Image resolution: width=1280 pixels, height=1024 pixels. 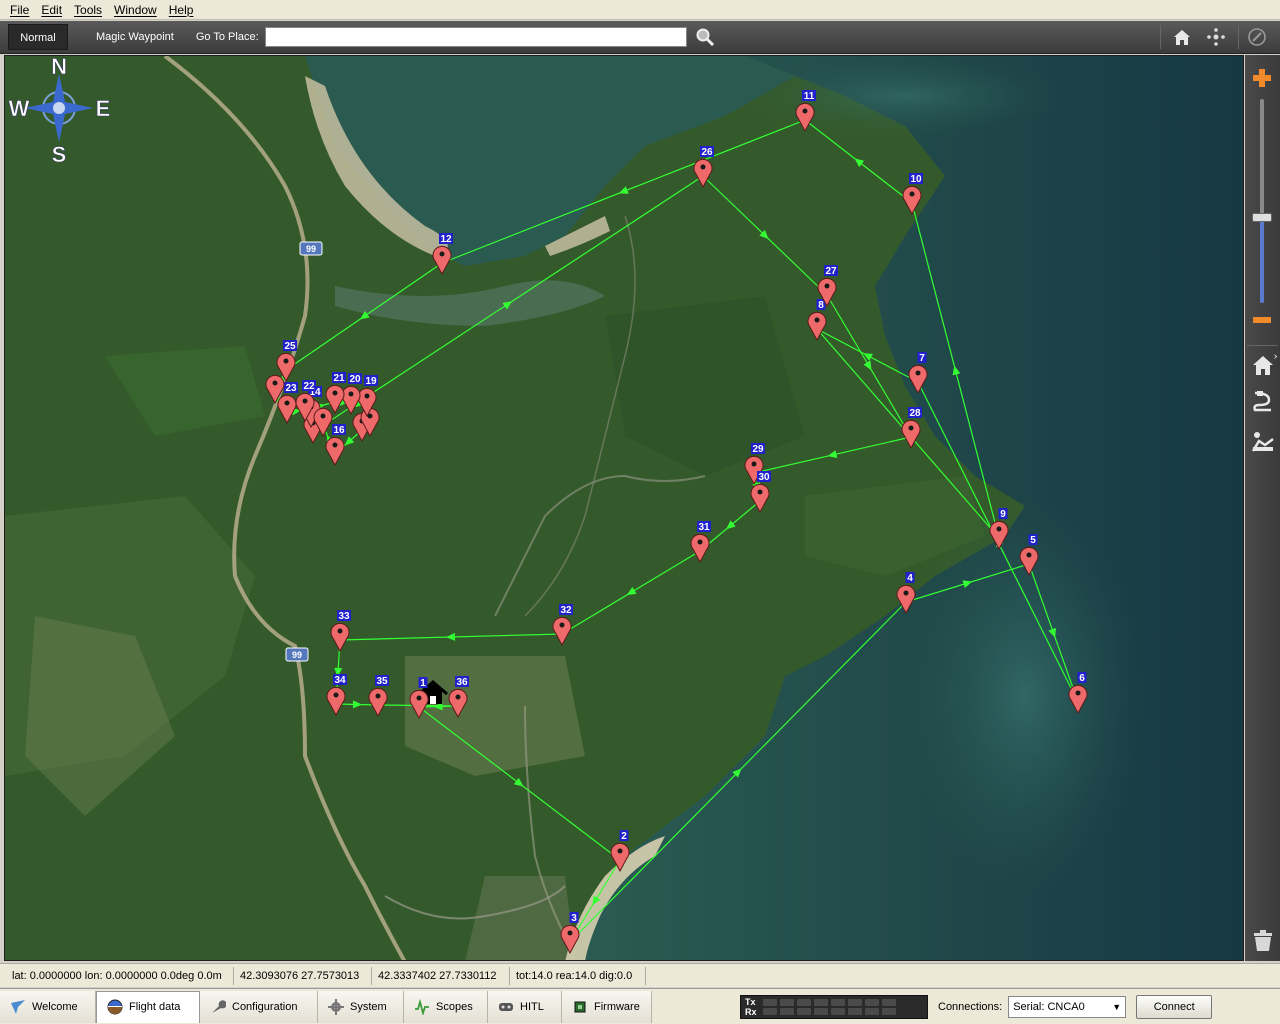 I want to click on welcome-icon, so click(x=18, y=1007).